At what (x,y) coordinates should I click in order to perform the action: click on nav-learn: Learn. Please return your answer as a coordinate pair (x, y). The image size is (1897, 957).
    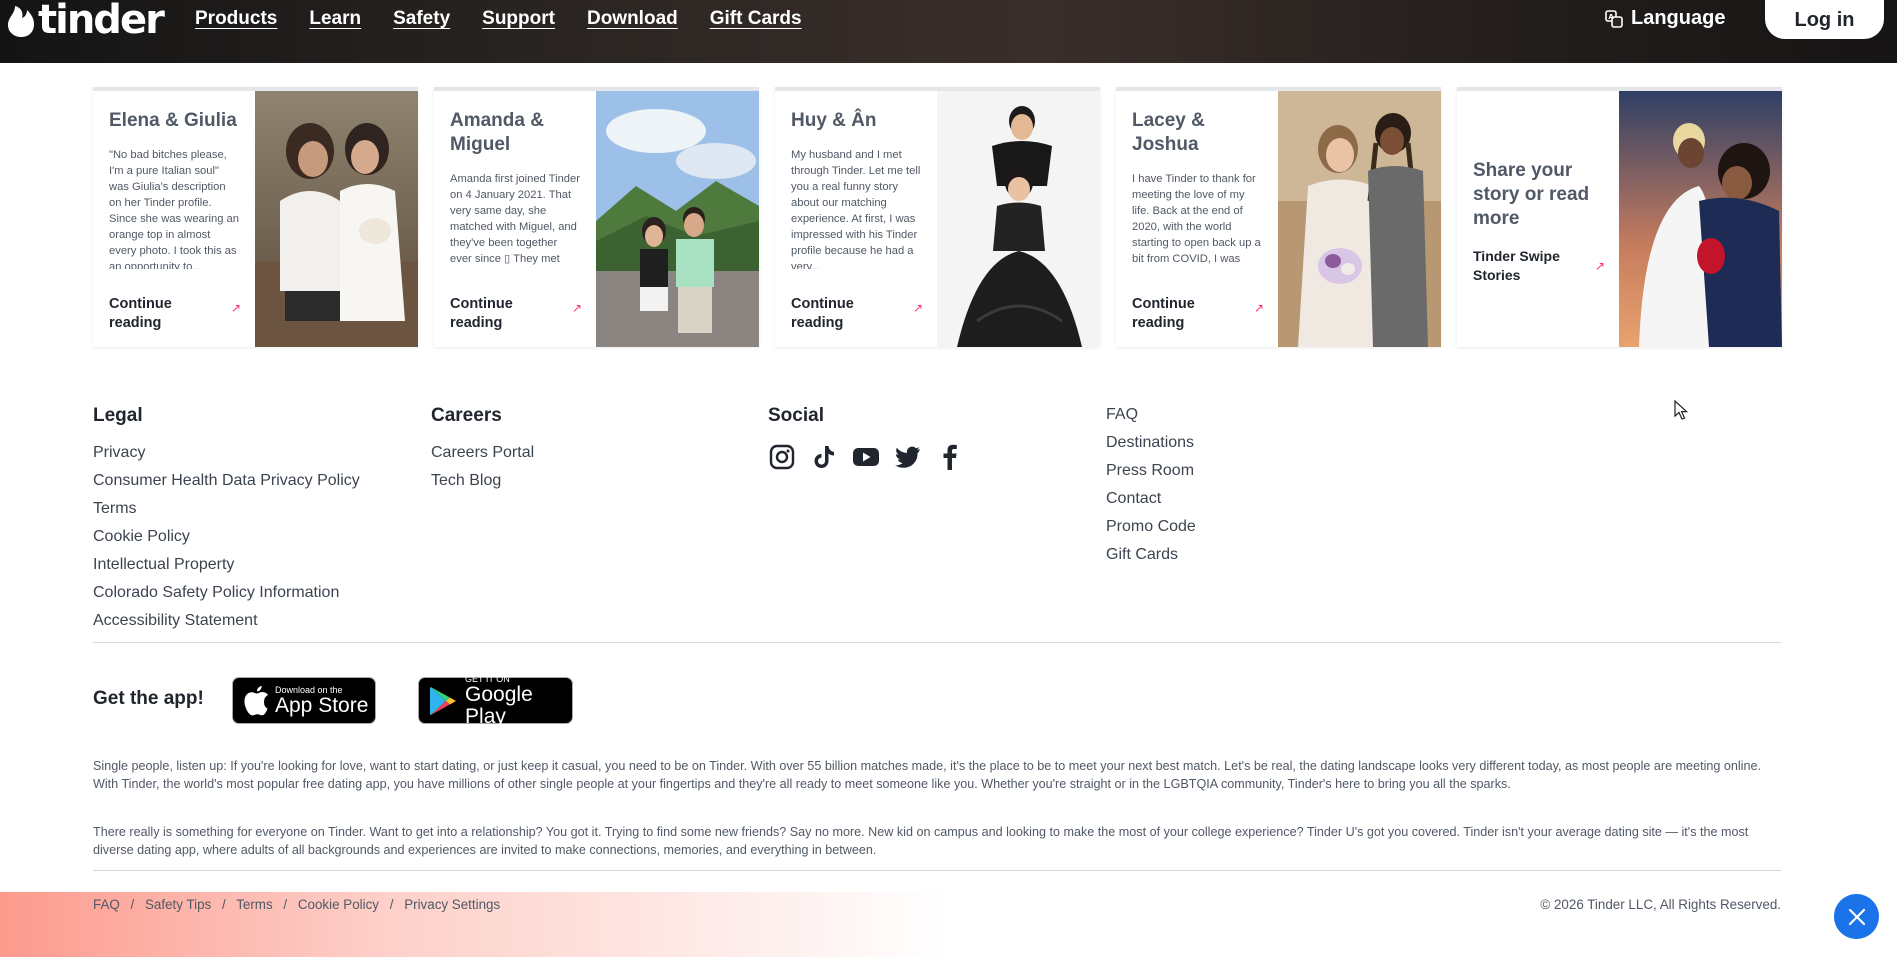
    Looking at the image, I should click on (335, 19).